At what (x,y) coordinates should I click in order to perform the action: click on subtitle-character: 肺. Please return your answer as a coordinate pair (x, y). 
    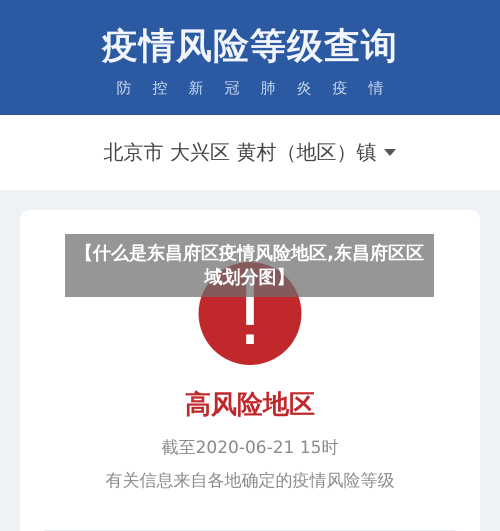
    Looking at the image, I should click on (268, 88).